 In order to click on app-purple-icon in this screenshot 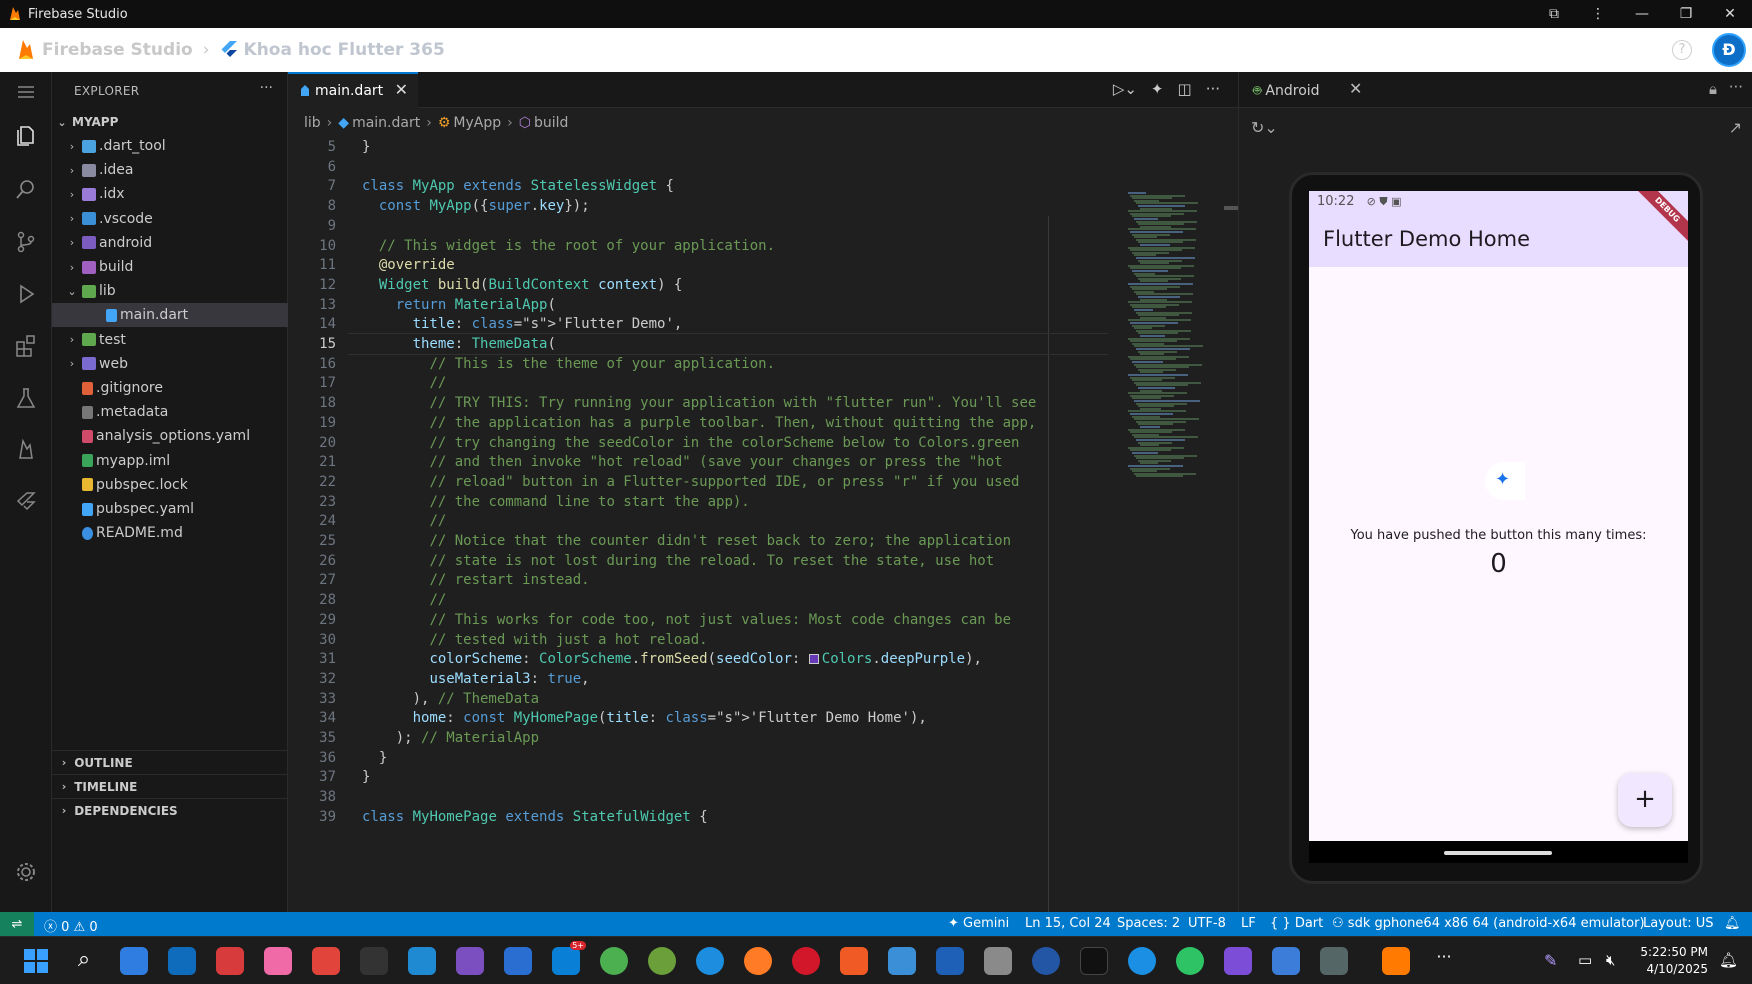, I will do `click(1238, 961)`.